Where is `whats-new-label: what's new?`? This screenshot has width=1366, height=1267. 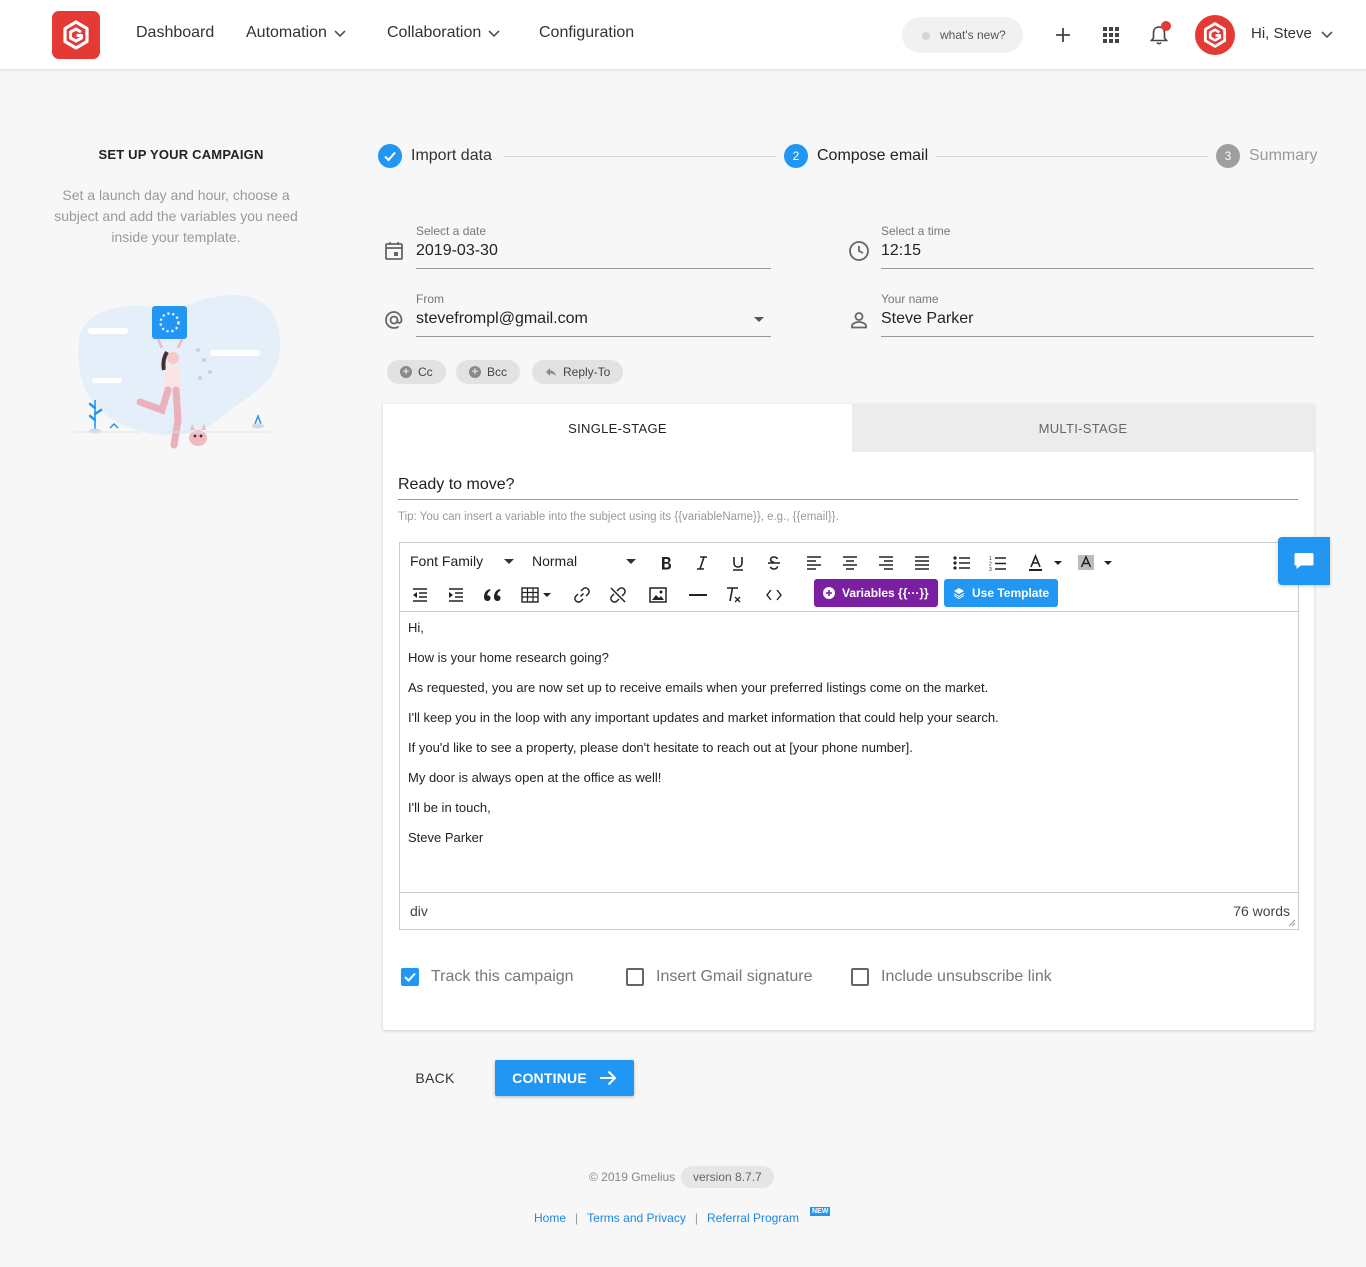 whats-new-label: what's new? is located at coordinates (973, 35).